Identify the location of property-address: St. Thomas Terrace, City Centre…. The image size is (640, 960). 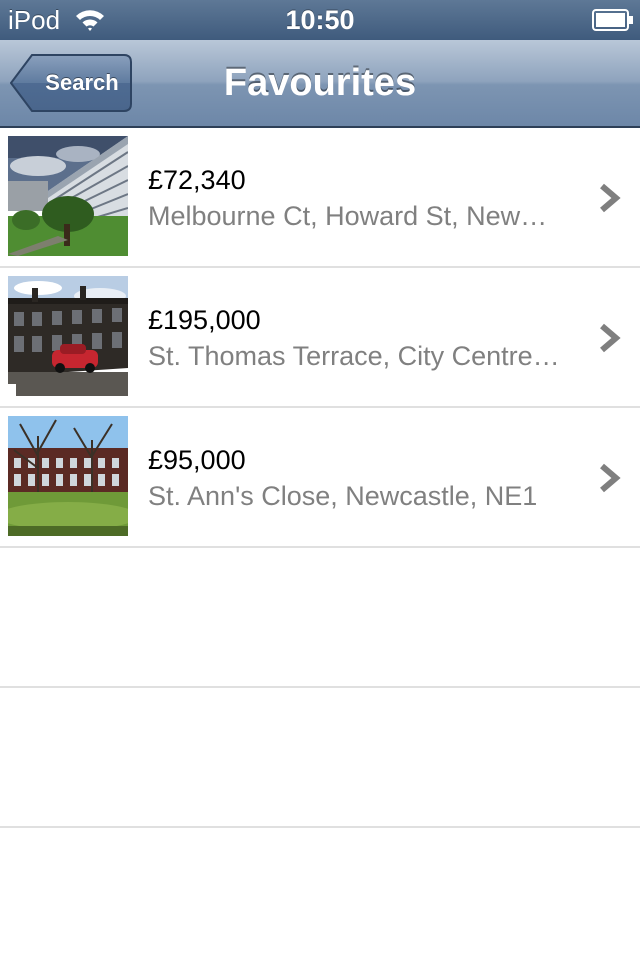
(354, 356).